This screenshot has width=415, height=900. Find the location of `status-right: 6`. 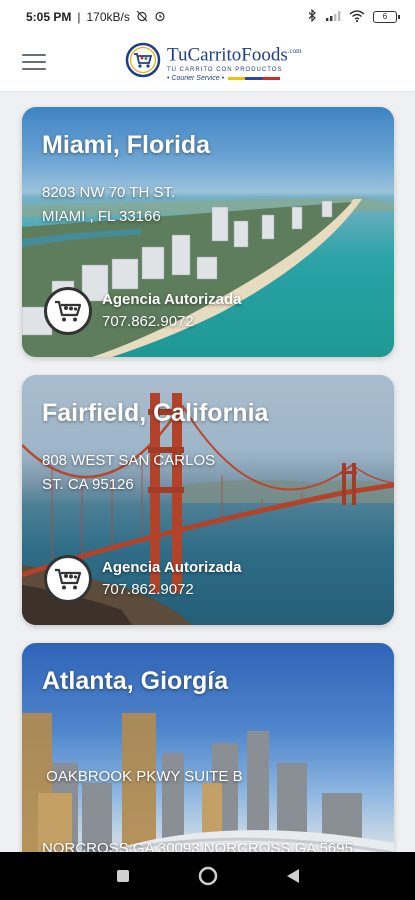

status-right: 6 is located at coordinates (353, 16).